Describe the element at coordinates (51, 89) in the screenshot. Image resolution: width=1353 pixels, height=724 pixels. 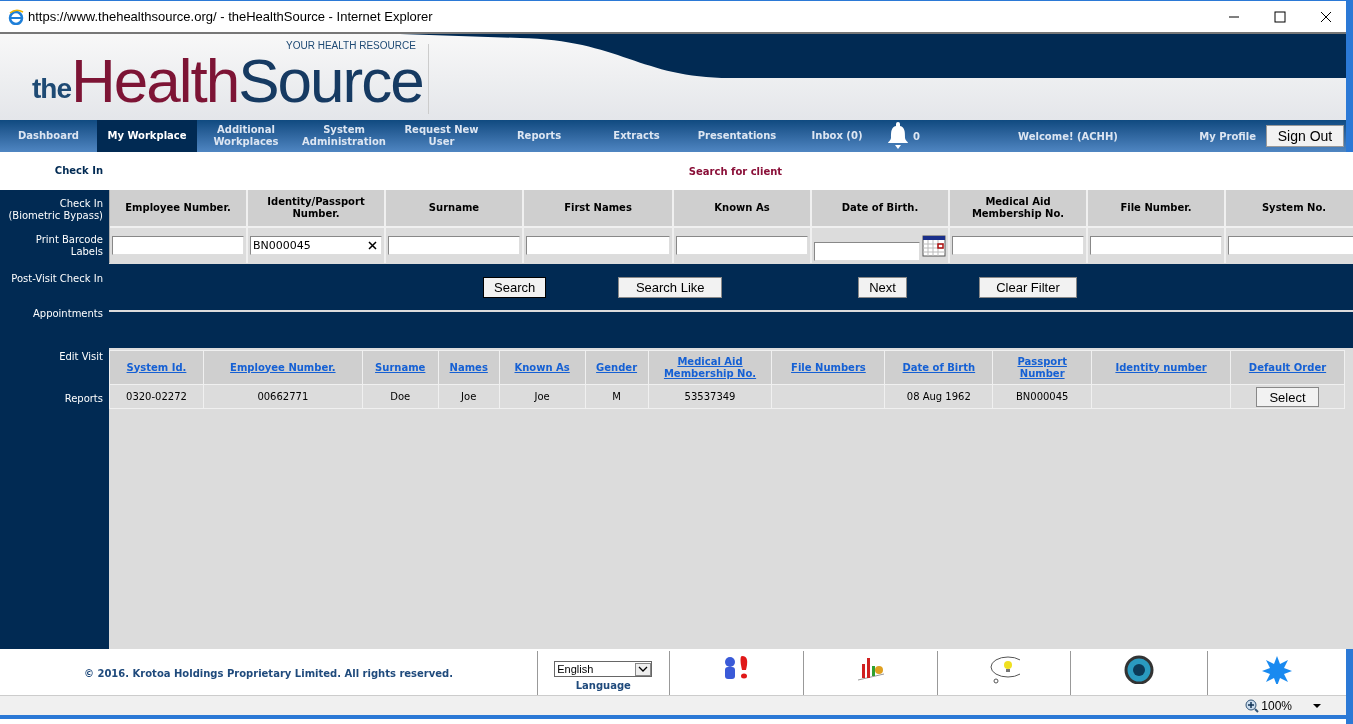
I see `logo-text: the` at that location.